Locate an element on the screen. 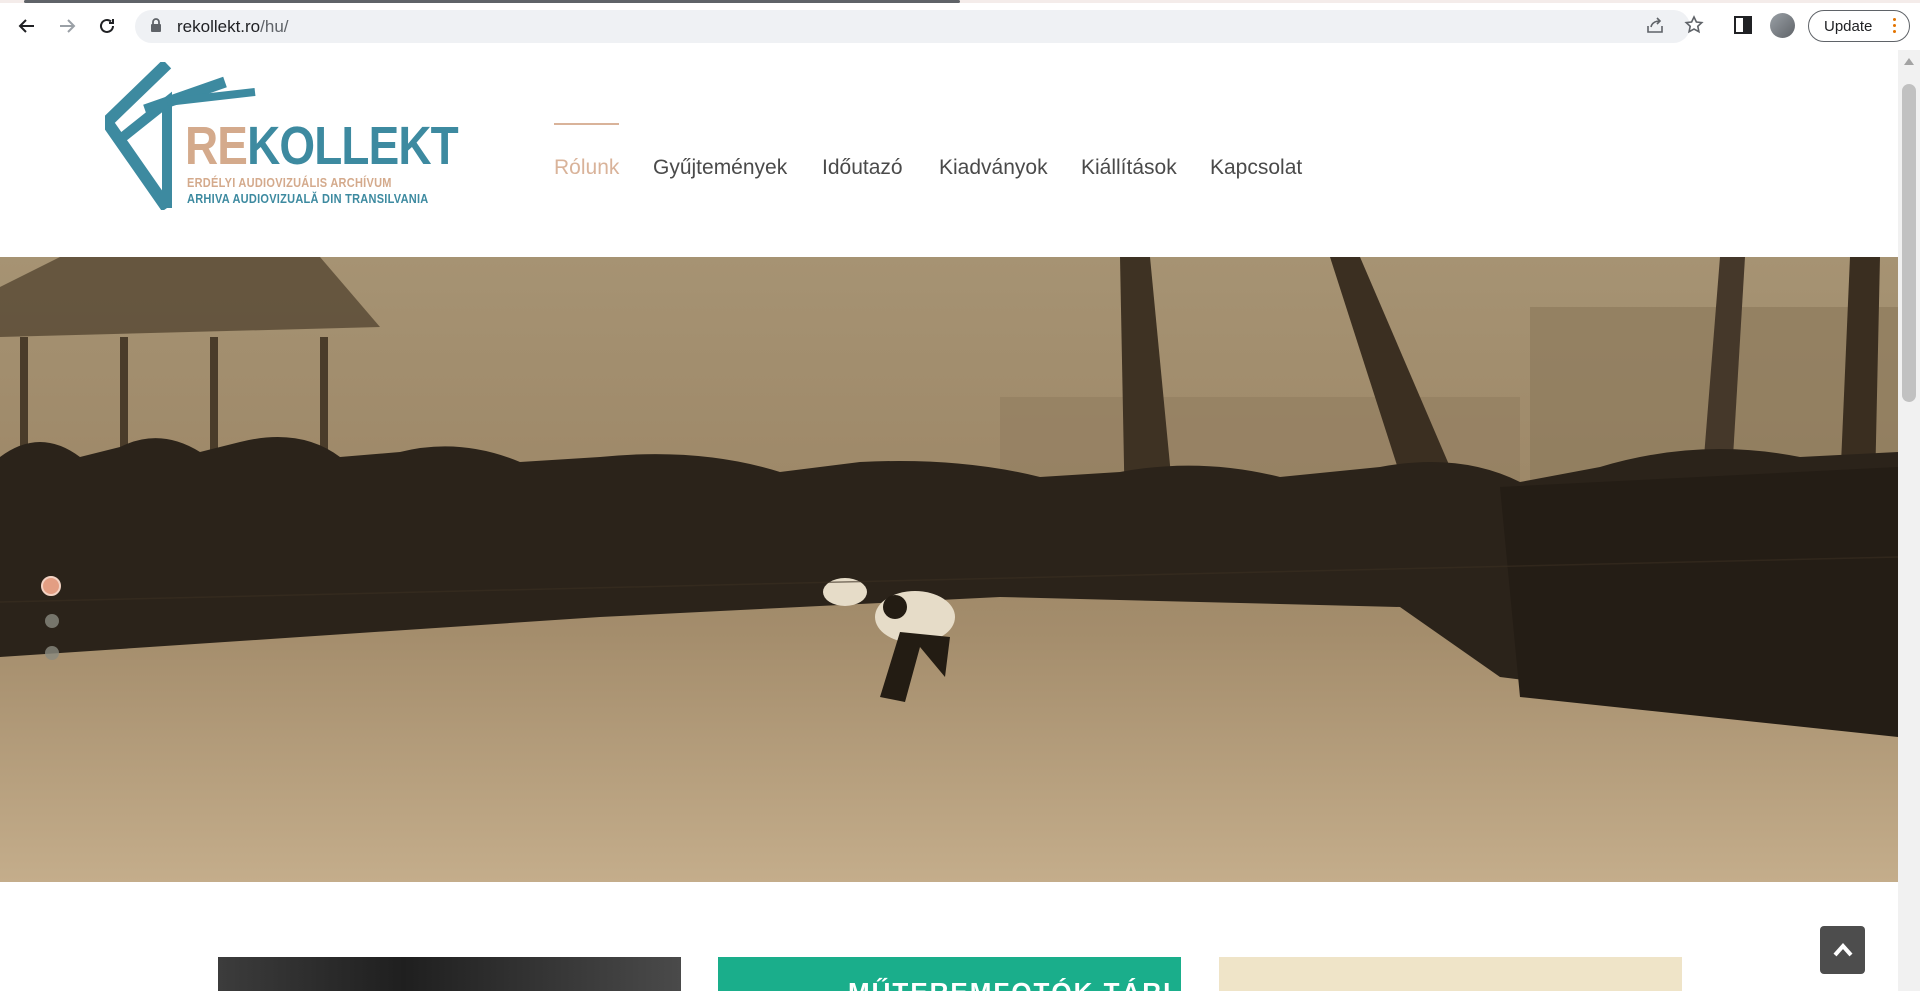 This screenshot has width=1920, height=991. logo-wordmark: REKOLLEKT is located at coordinates (322, 146).